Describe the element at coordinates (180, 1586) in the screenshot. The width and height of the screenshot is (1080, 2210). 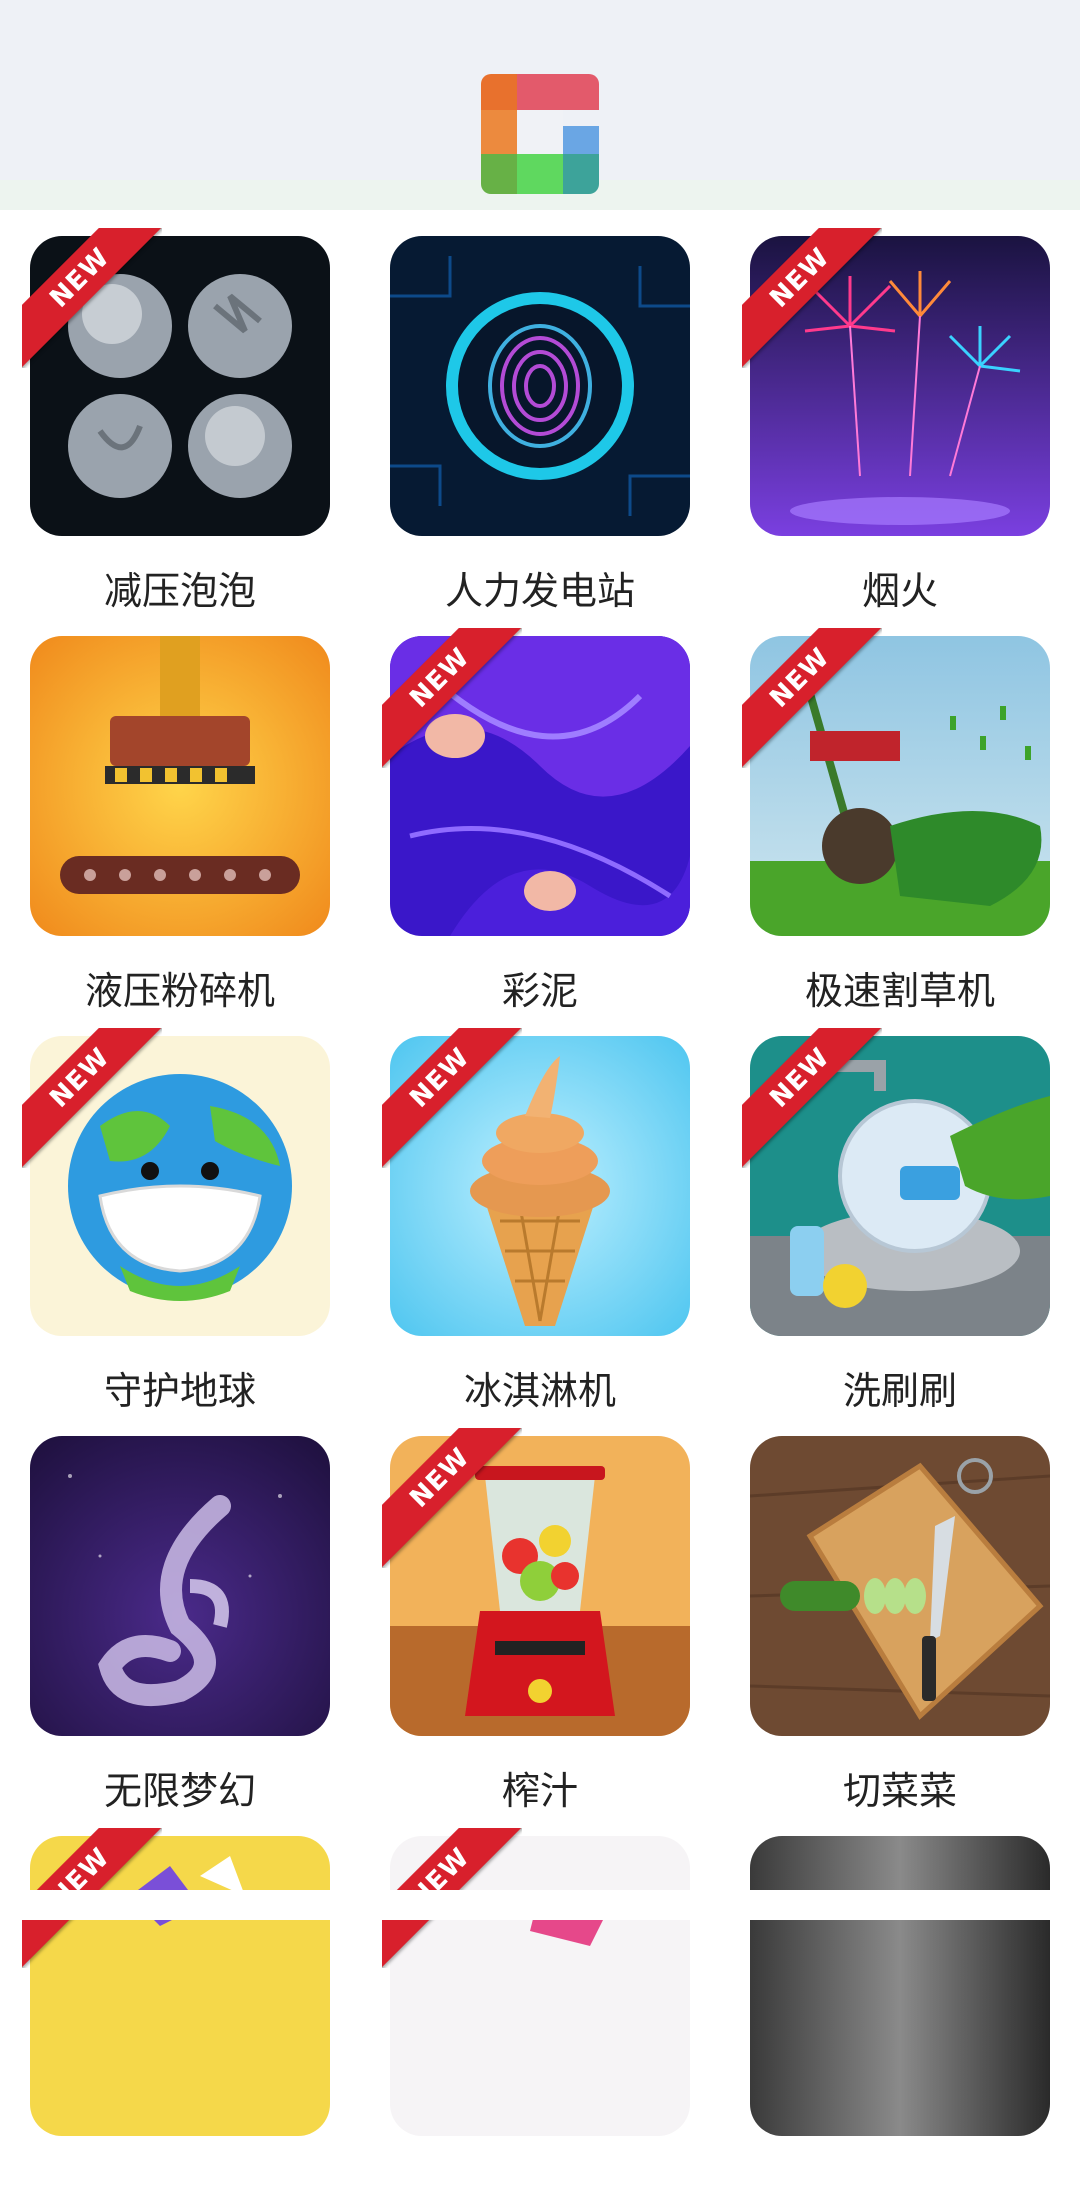
I see `smoke-swirl-icon` at that location.